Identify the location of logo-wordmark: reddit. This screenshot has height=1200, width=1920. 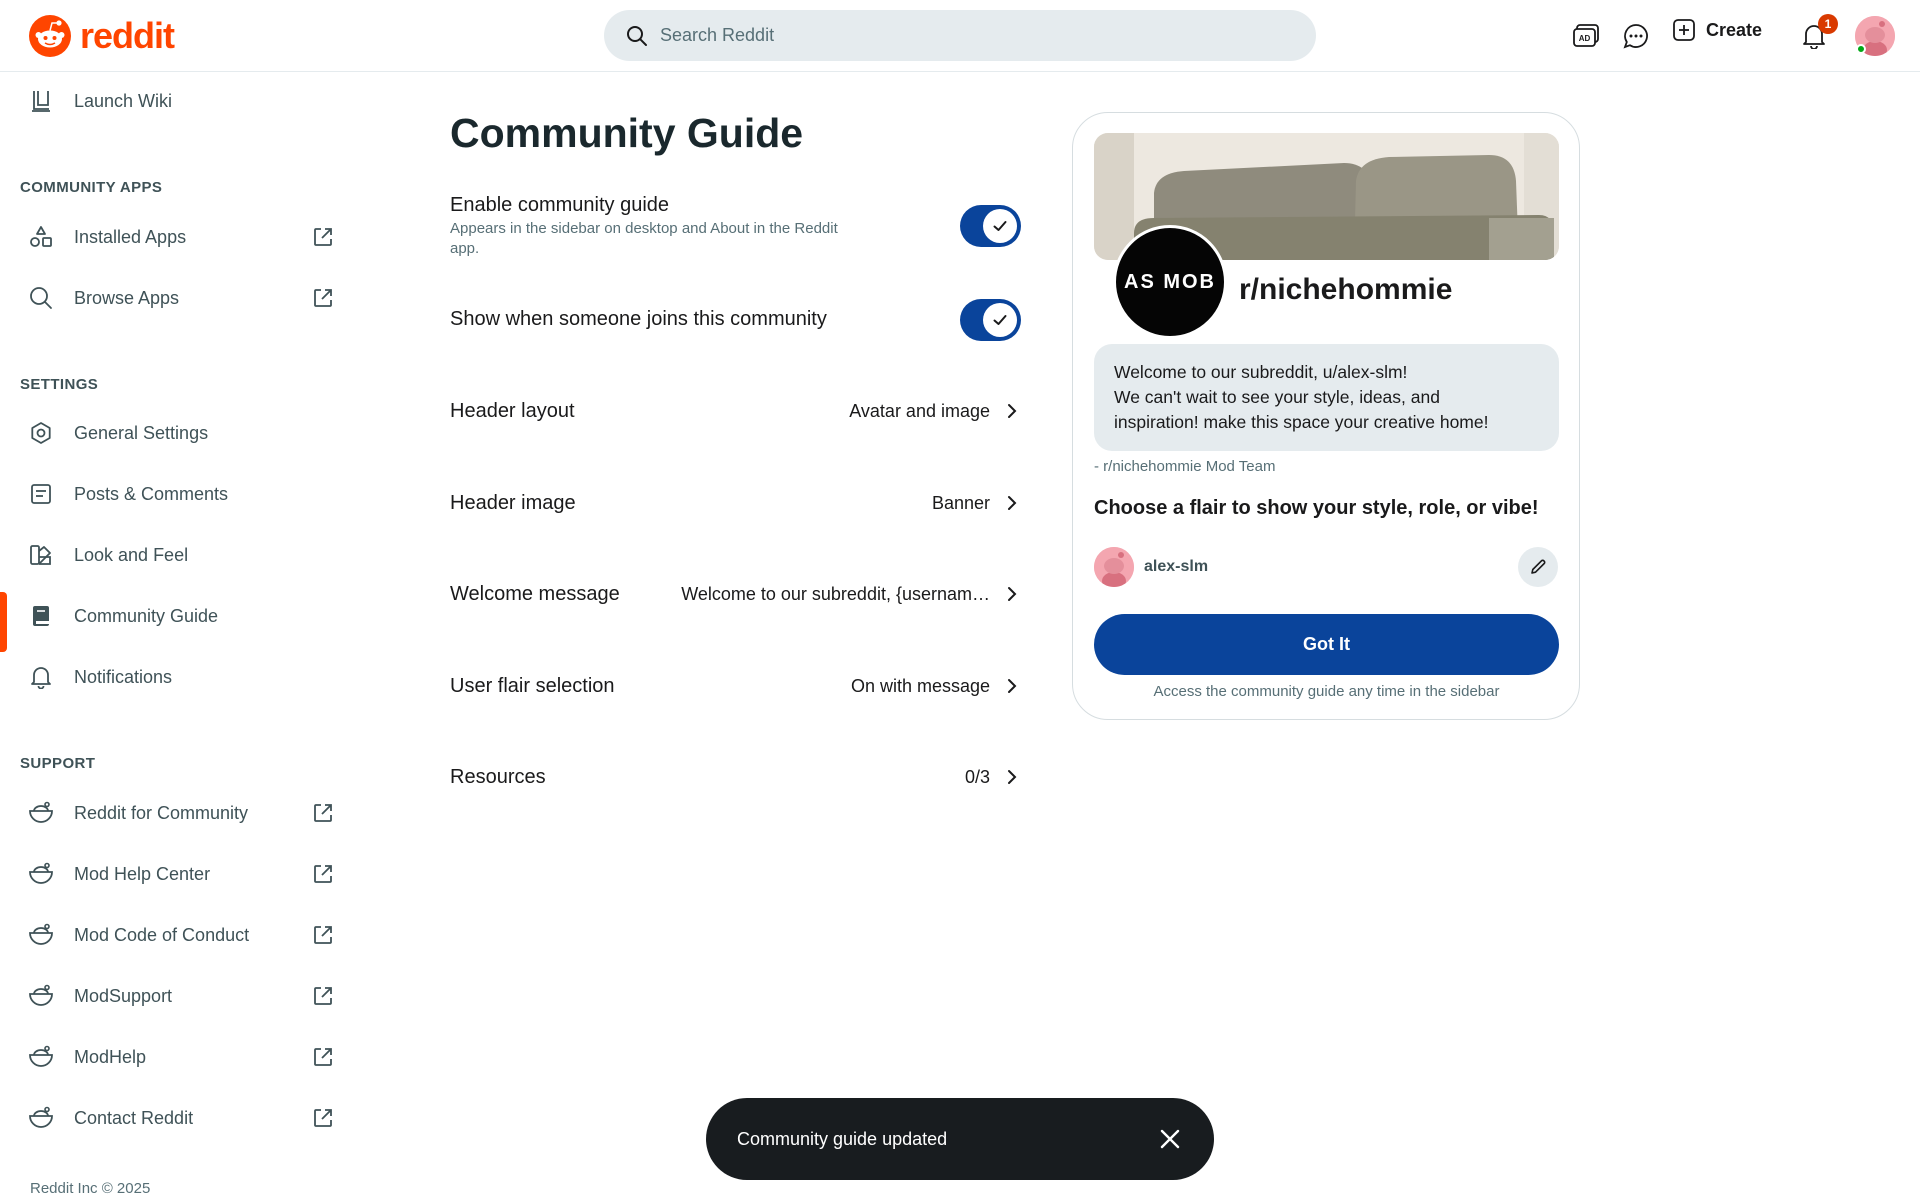
(127, 35).